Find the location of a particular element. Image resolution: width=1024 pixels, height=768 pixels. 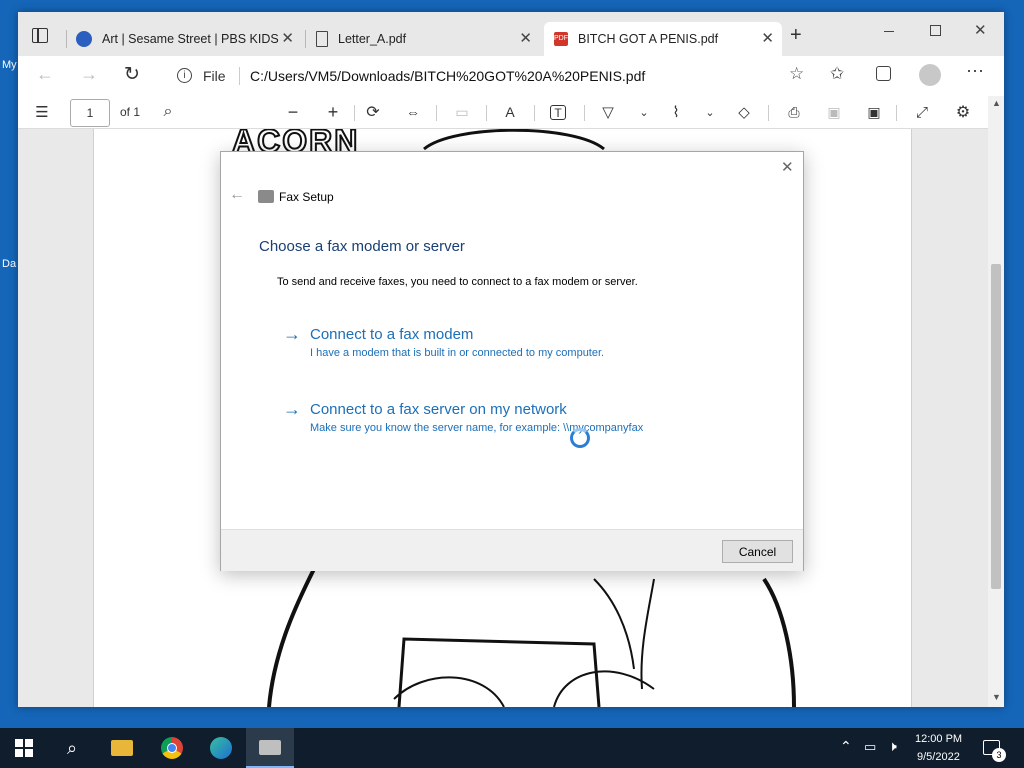

print-icon: ⎙ is located at coordinates (794, 112).